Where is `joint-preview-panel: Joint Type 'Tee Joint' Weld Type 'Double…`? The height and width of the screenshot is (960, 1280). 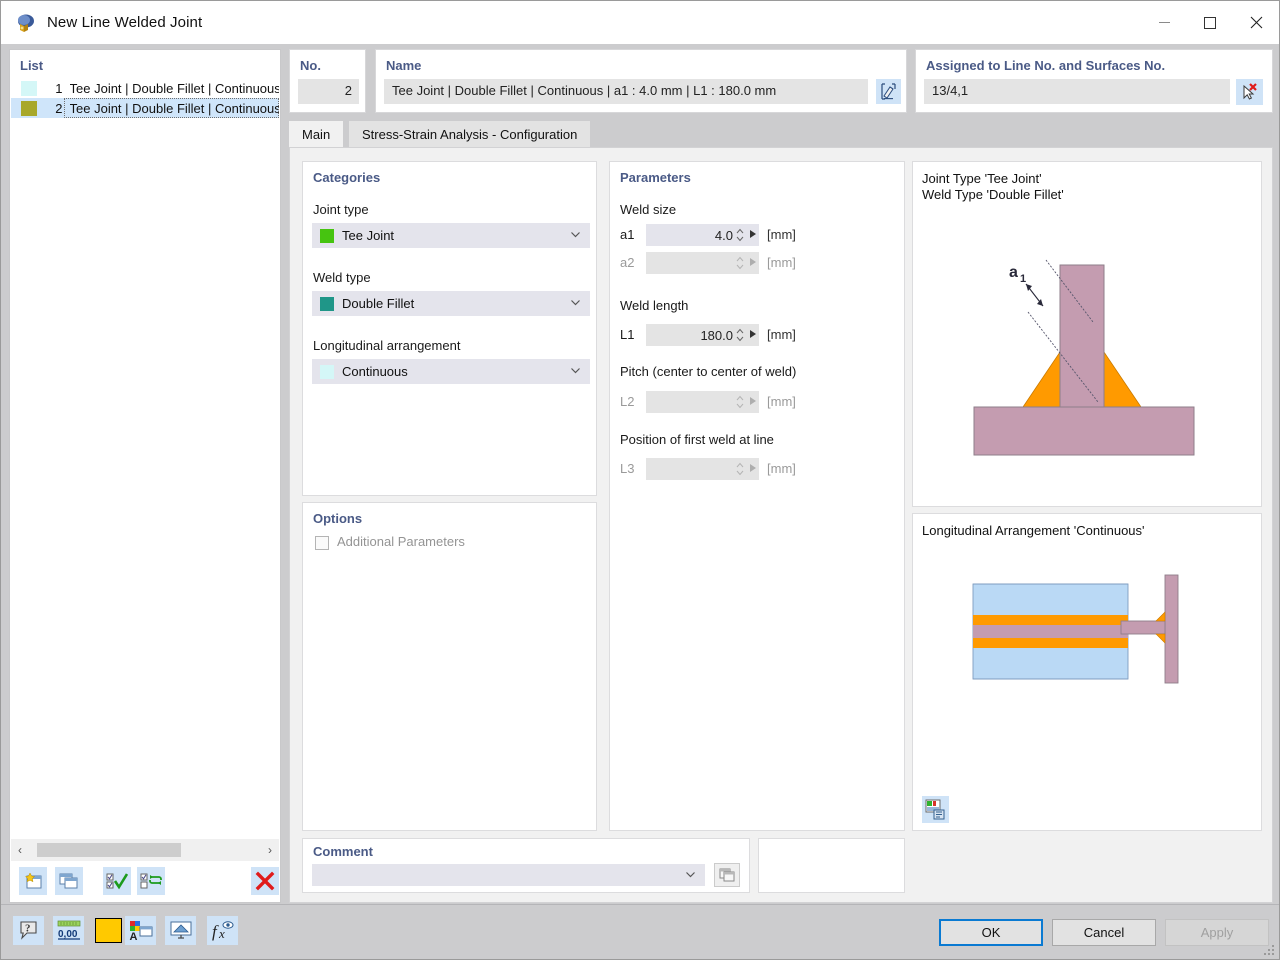 joint-preview-panel: Joint Type 'Tee Joint' Weld Type 'Double… is located at coordinates (1087, 334).